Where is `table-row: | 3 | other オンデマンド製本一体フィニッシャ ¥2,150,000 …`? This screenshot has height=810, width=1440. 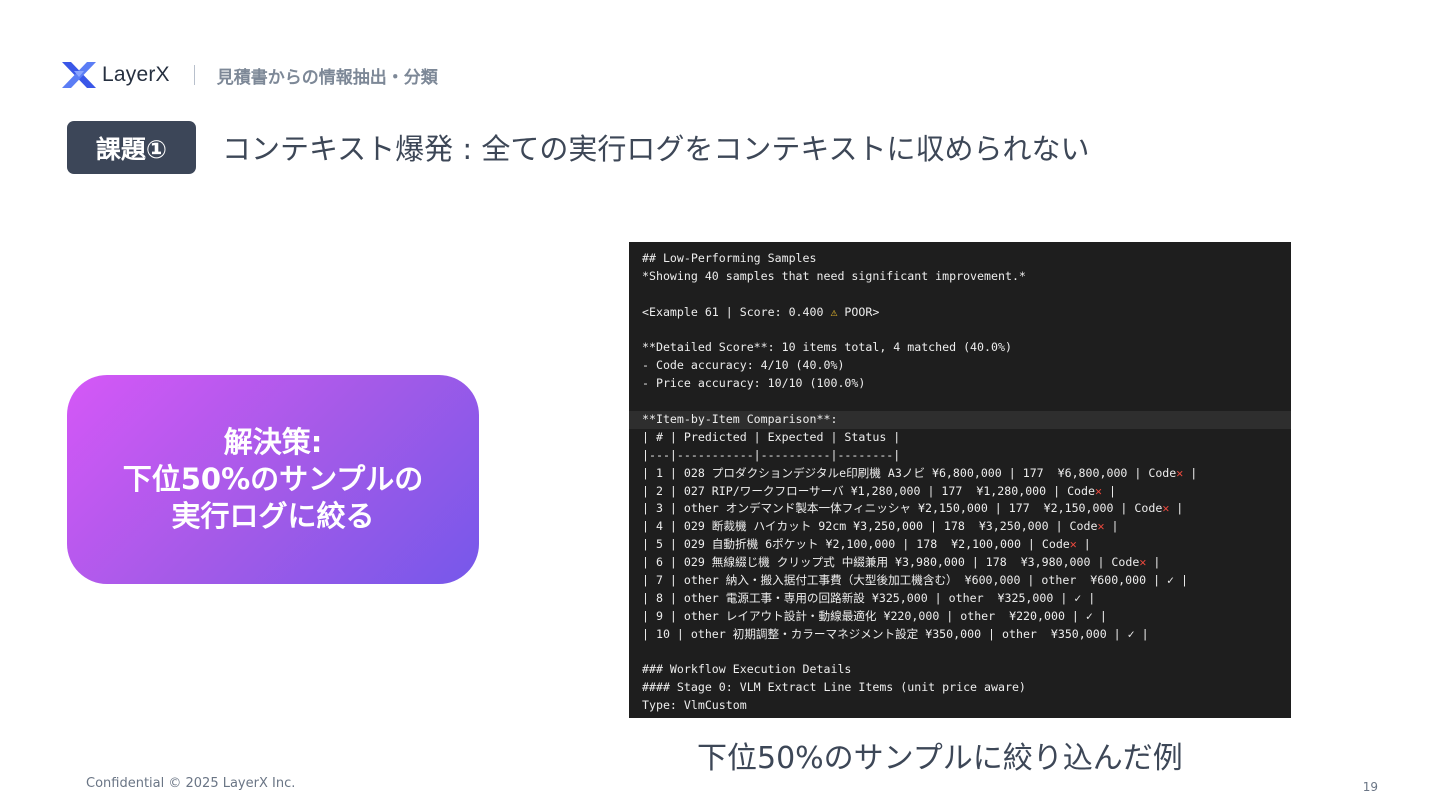
table-row: | 3 | other オンデマンド製本一体フィニッシャ ¥2,150,000 … is located at coordinates (913, 508).